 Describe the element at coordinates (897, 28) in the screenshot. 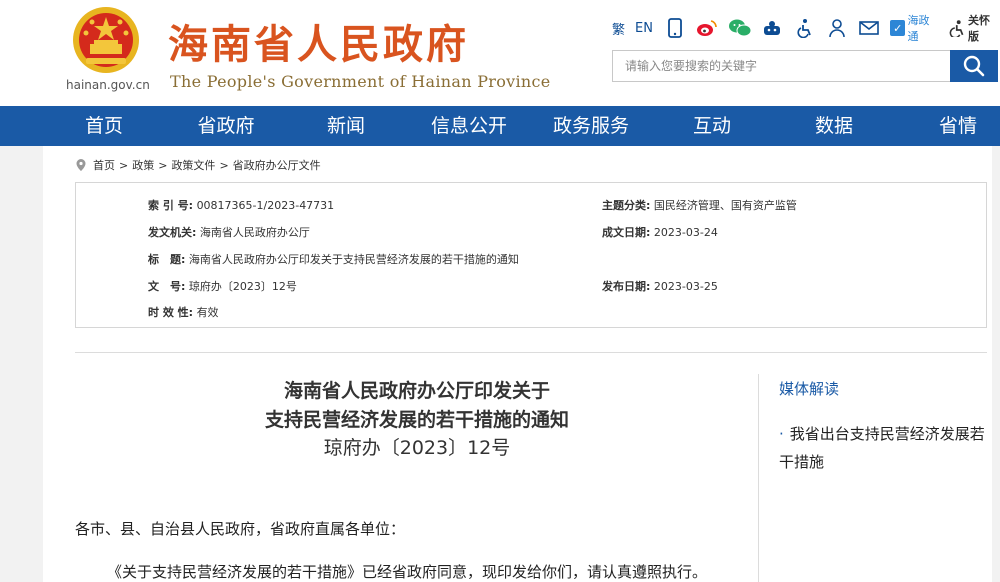

I see `hzt-icon: ✓` at that location.